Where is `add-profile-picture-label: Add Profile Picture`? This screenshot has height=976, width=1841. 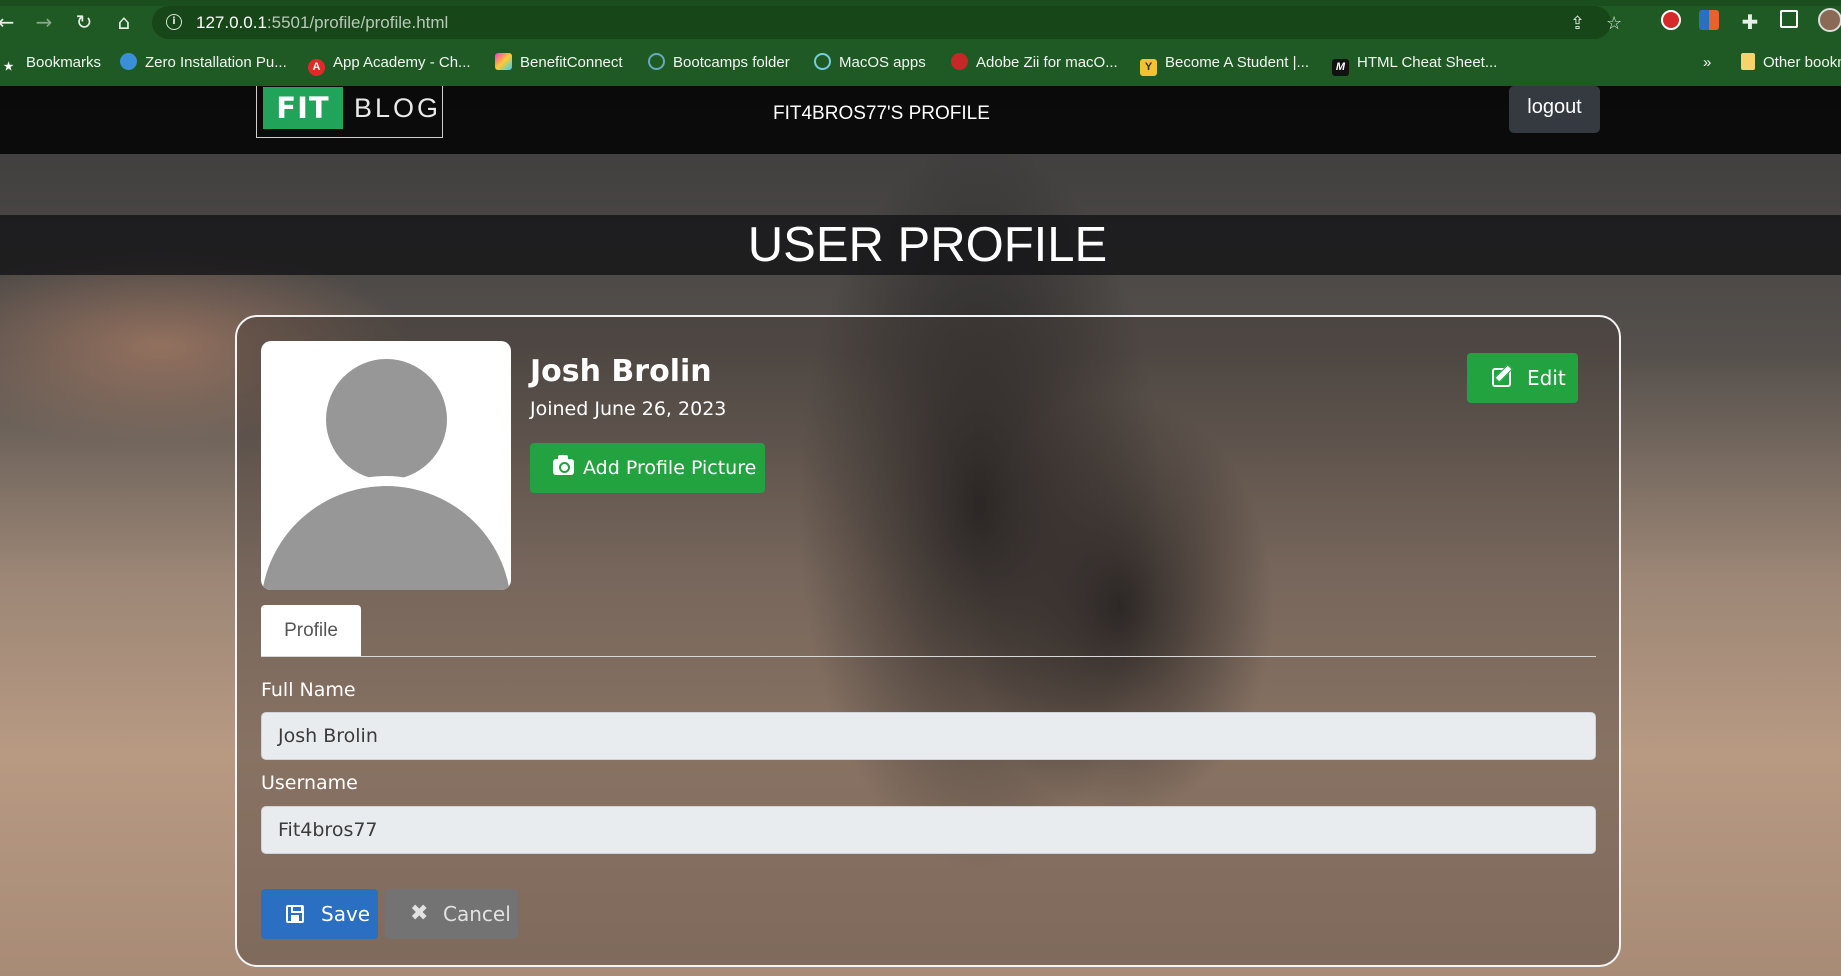 add-profile-picture-label: Add Profile Picture is located at coordinates (670, 468).